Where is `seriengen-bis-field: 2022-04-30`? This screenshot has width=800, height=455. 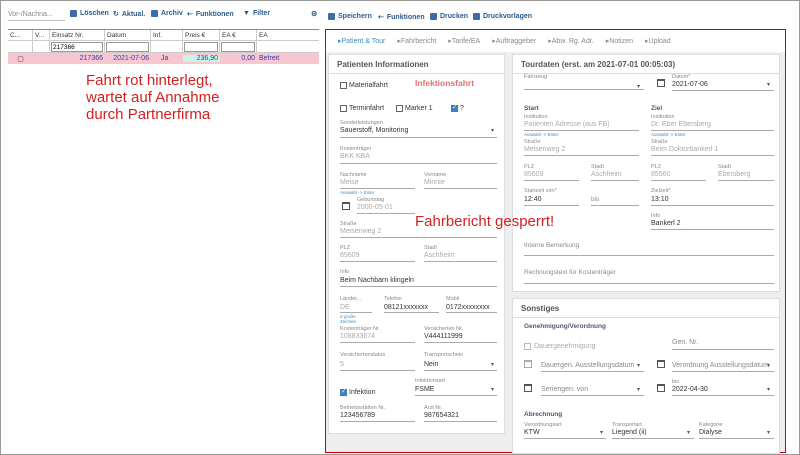 seriengen-bis-field: 2022-04-30 is located at coordinates (690, 389).